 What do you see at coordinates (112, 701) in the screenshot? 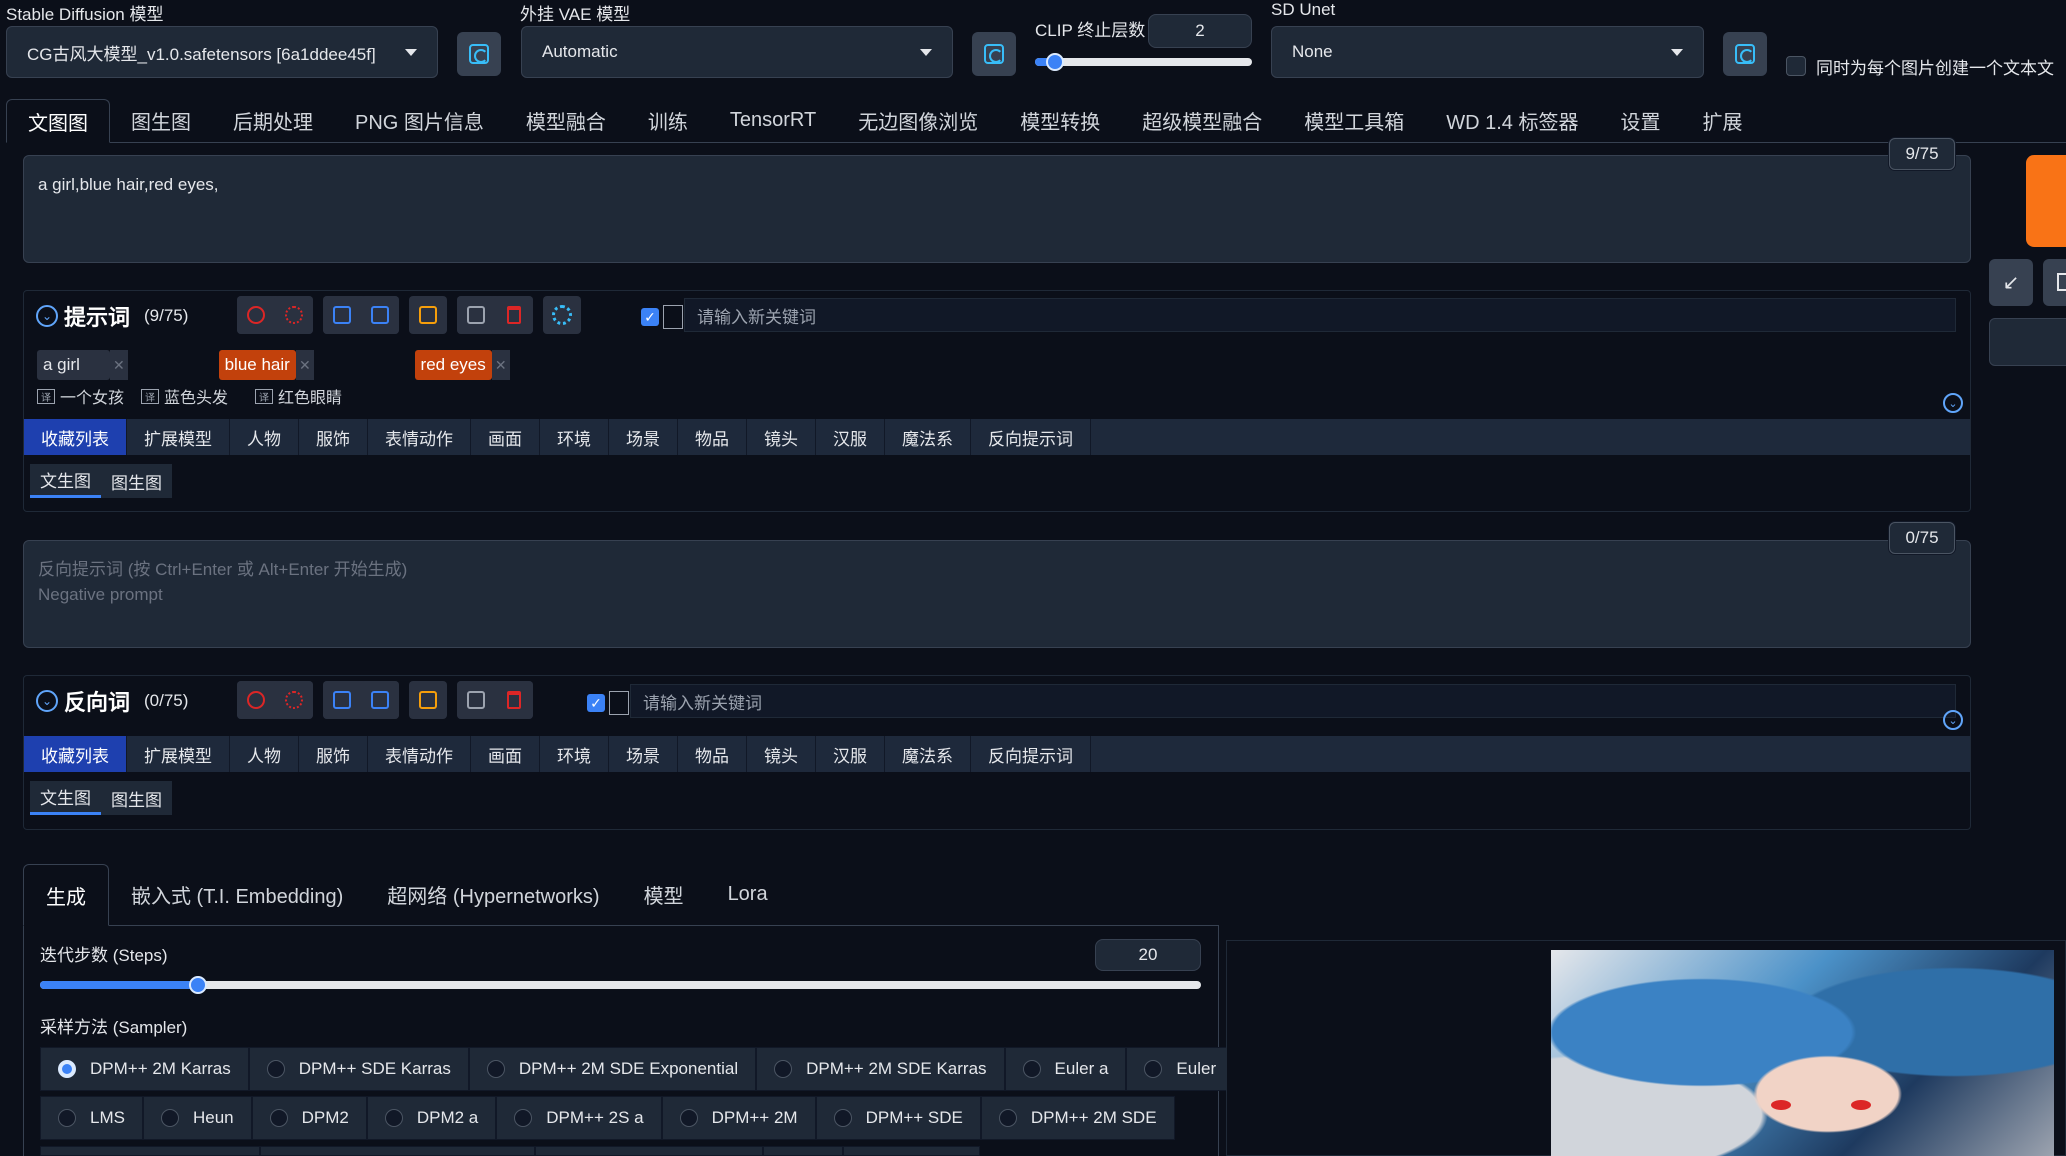
I see `negative-helper-header: ⌄ 反向词 (0/75)` at bounding box center [112, 701].